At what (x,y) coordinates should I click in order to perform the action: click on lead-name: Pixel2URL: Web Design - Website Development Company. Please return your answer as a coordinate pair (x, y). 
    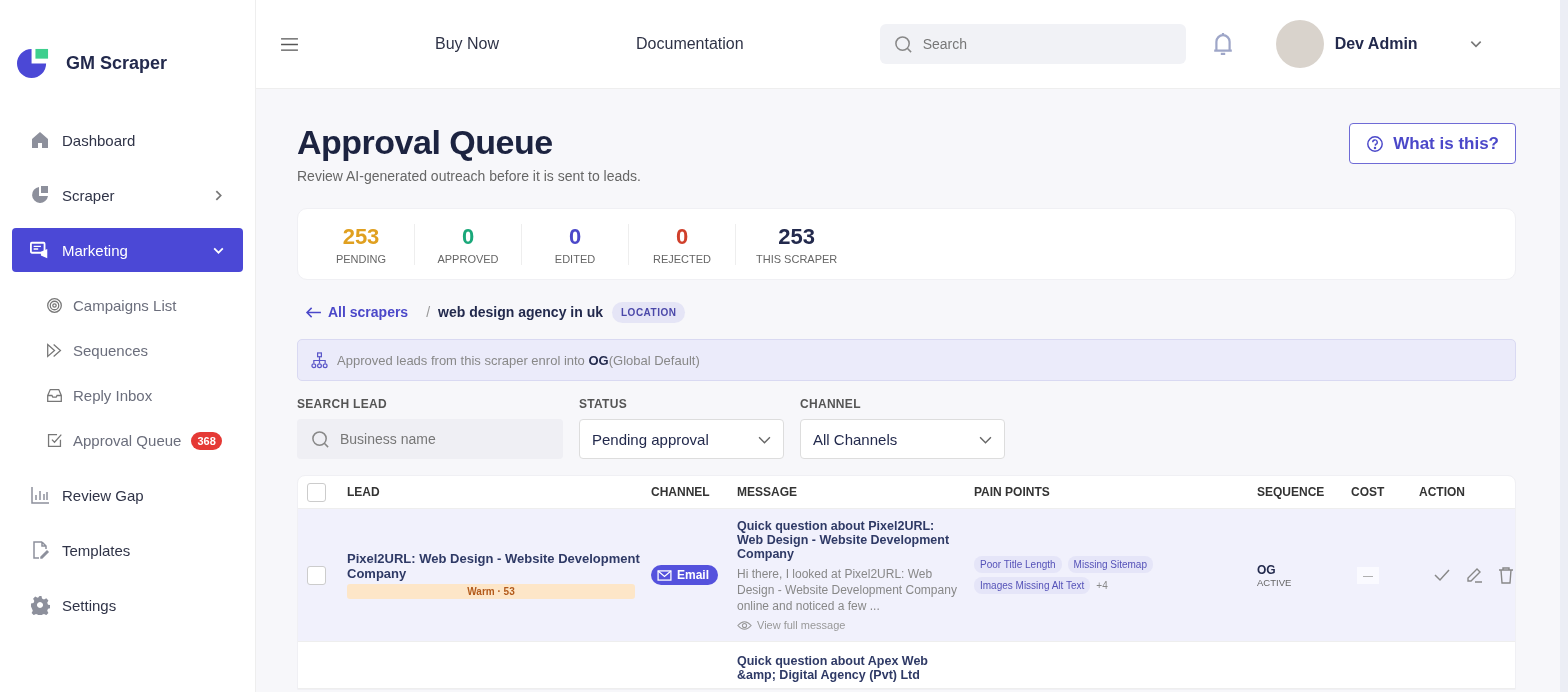
    Looking at the image, I should click on (494, 566).